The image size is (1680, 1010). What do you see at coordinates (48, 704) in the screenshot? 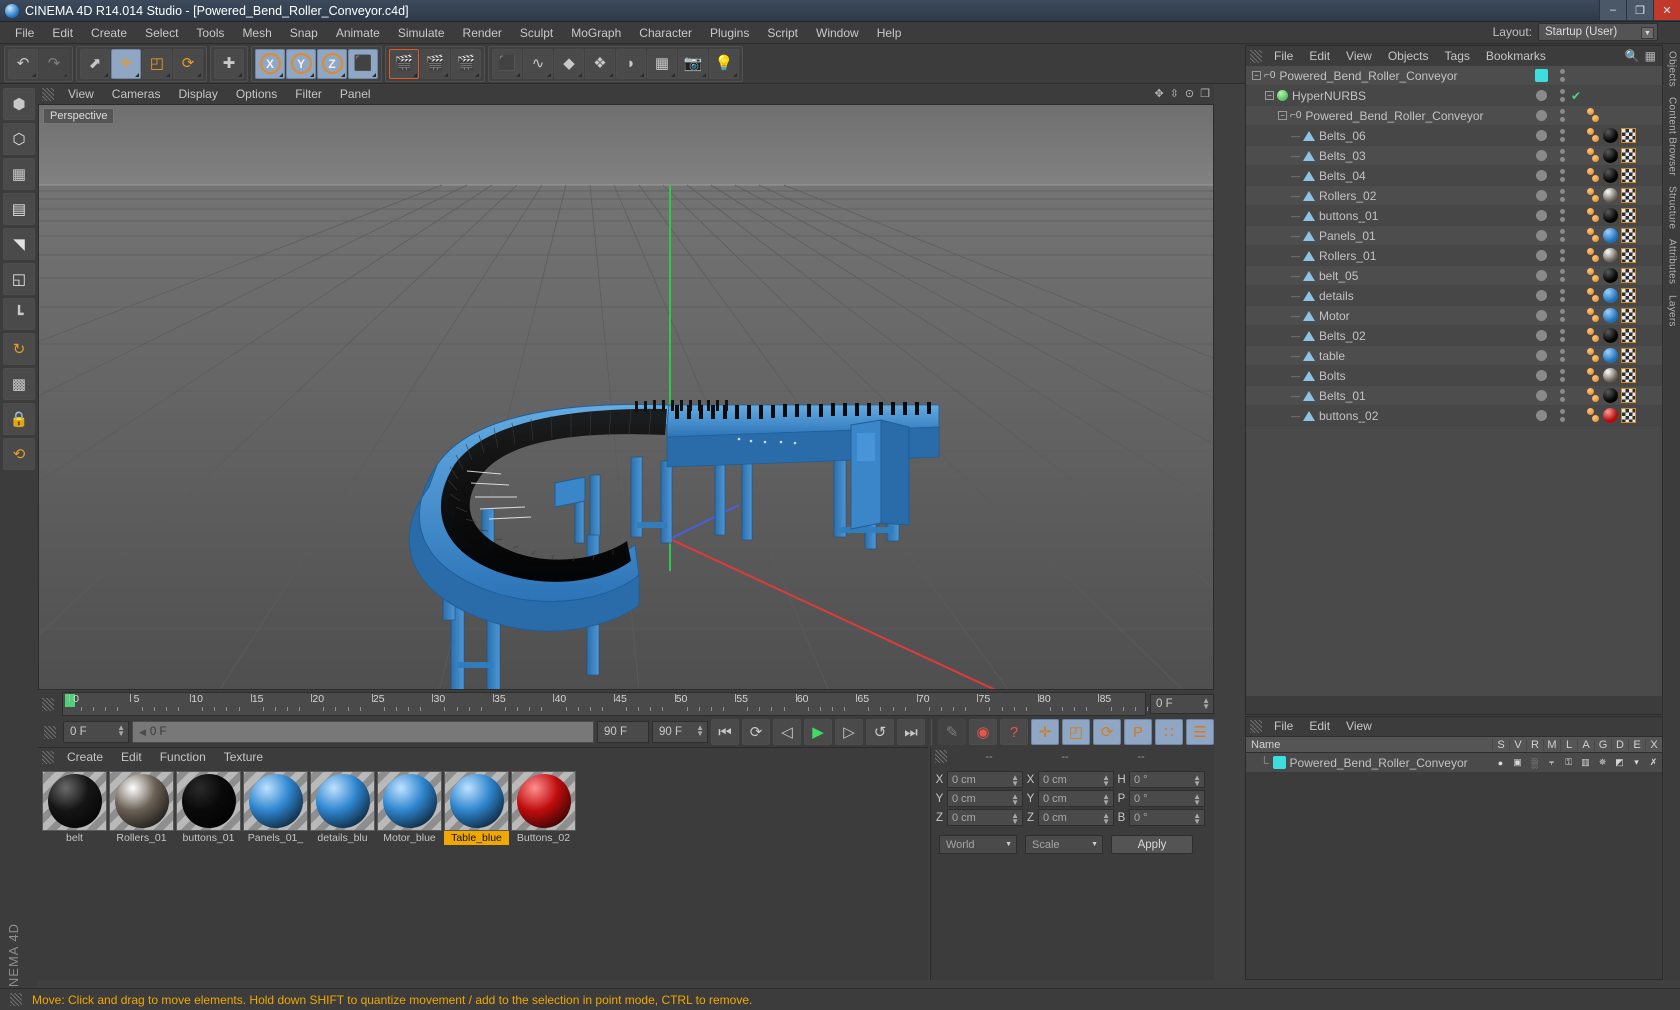
I see `timeline-grip-icon` at bounding box center [48, 704].